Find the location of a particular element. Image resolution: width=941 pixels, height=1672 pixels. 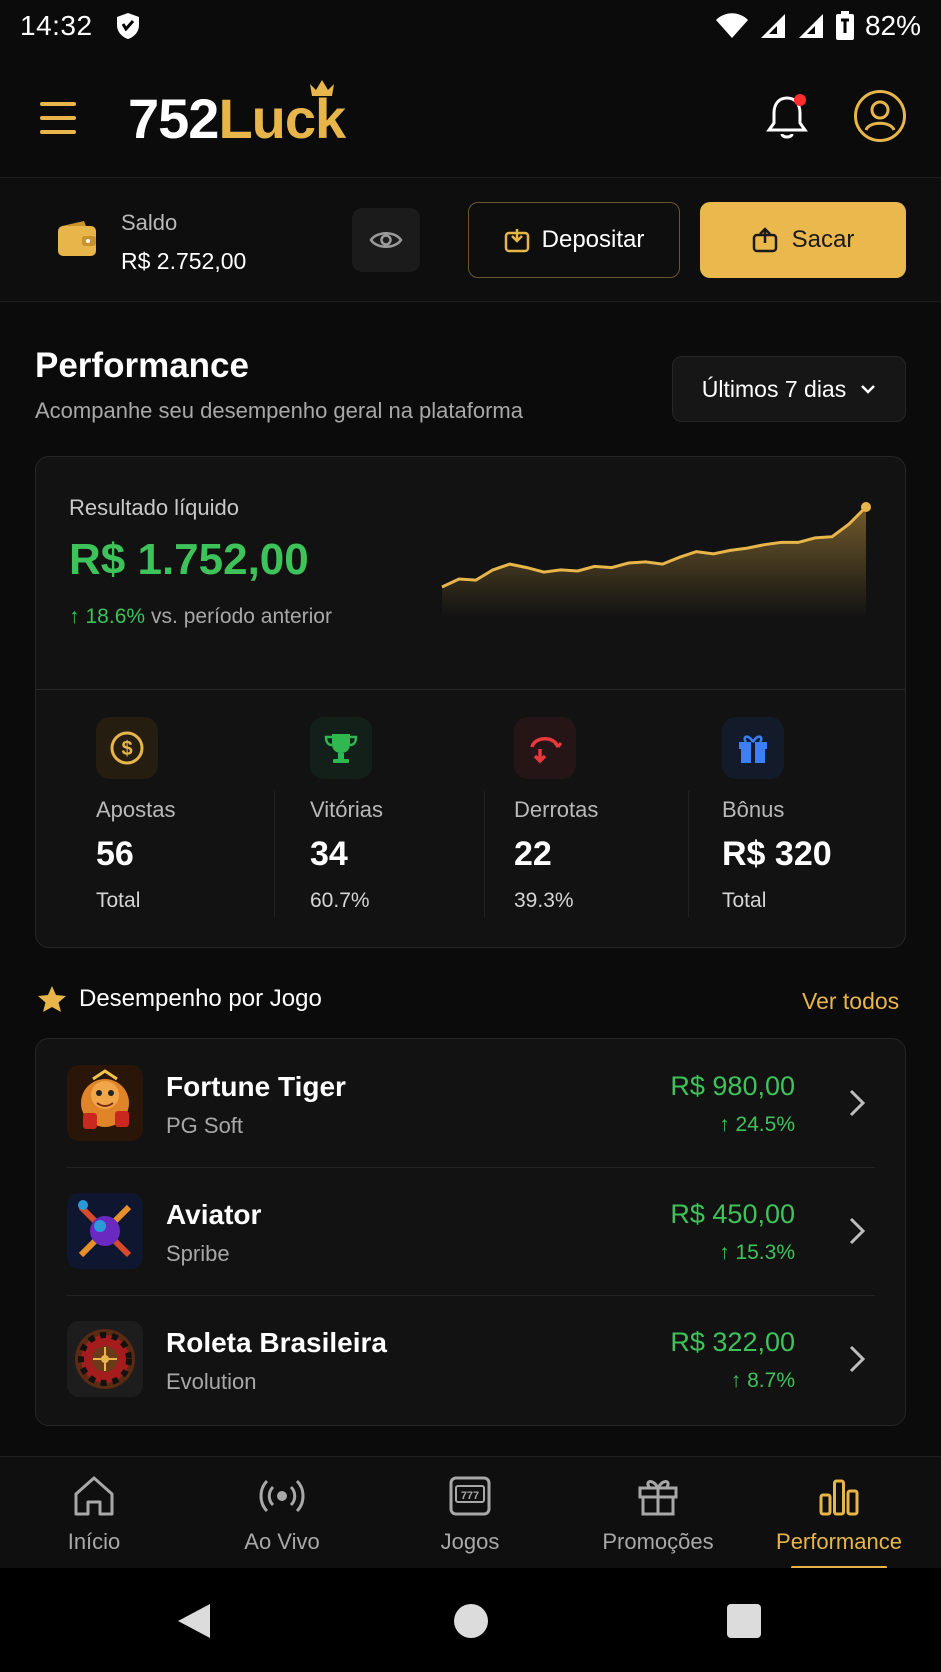

deposit-button: Depositar is located at coordinates (574, 240).